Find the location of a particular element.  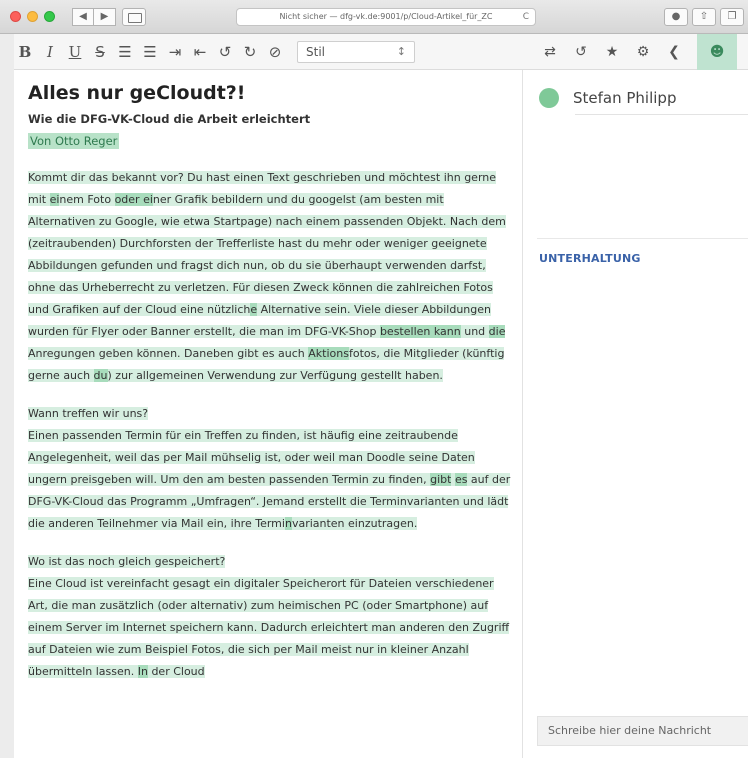

timeslider-icon: ↺ is located at coordinates (581, 52).